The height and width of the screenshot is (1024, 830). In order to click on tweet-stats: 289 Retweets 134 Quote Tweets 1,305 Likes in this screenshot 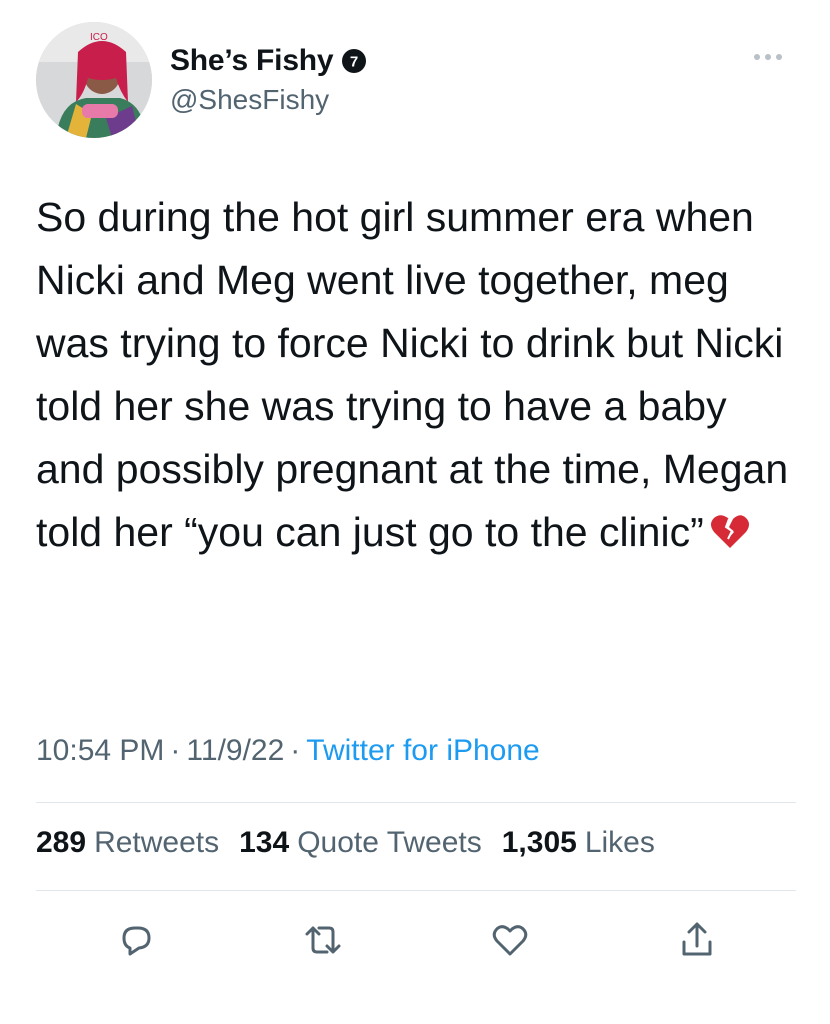, I will do `click(345, 843)`.